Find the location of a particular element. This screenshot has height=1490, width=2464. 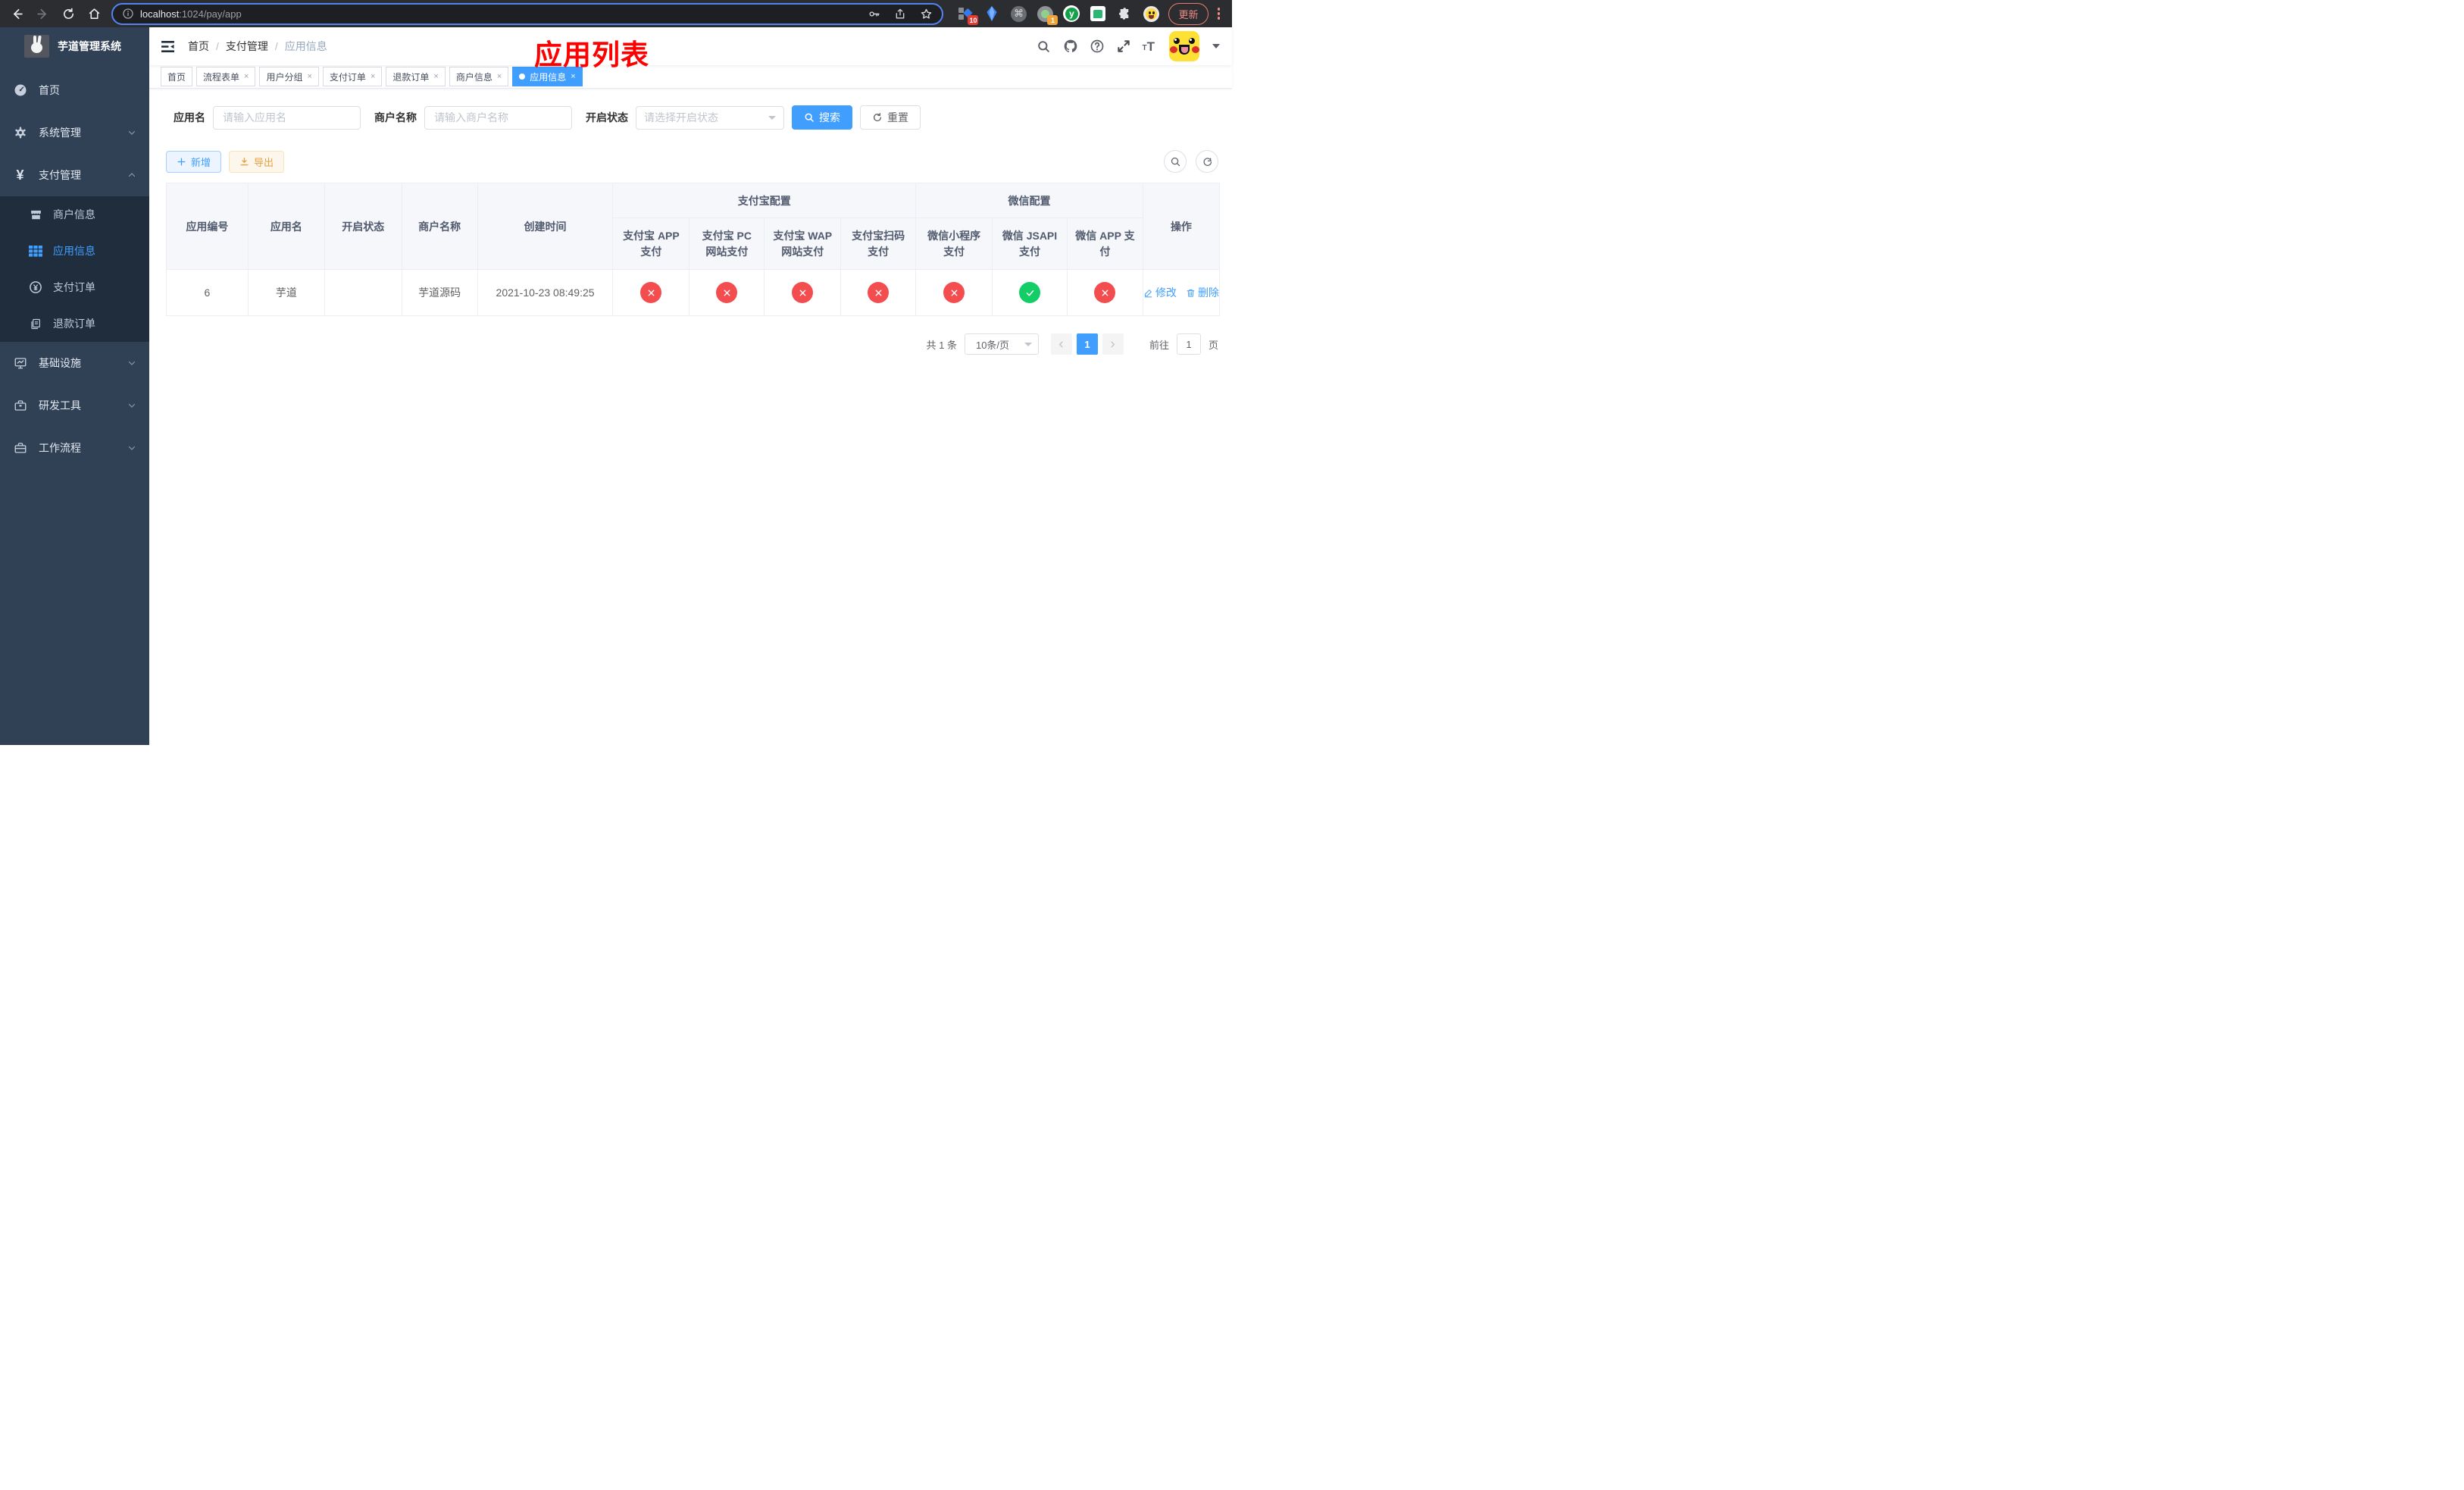

toolbox-icon is located at coordinates (20, 406).